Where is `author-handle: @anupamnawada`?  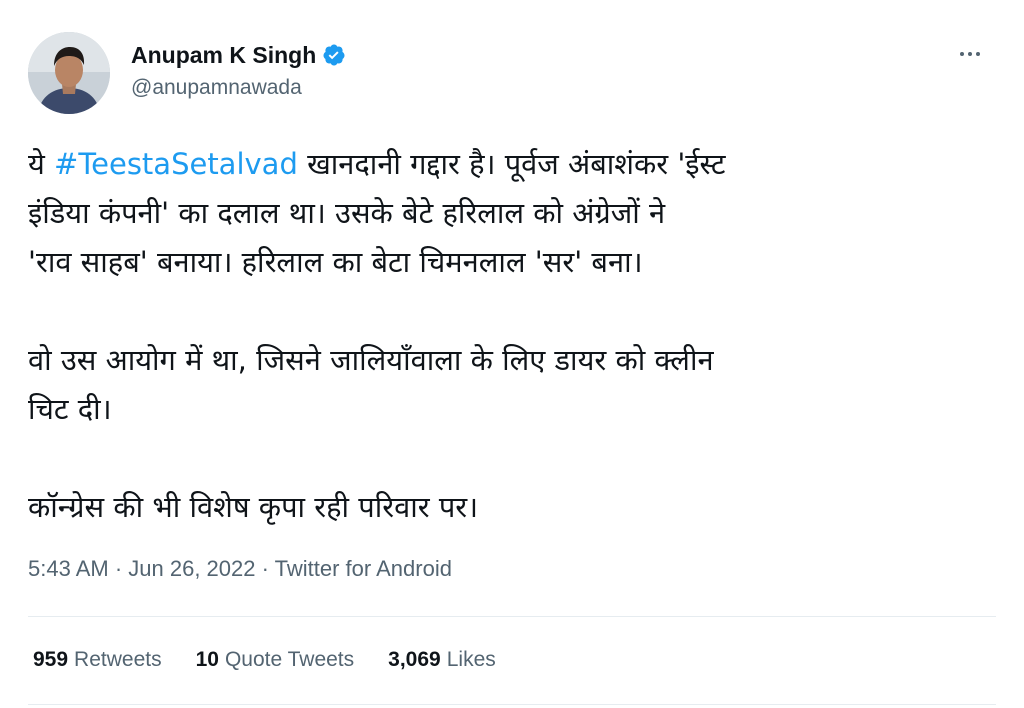 author-handle: @anupamnawada is located at coordinates (216, 88).